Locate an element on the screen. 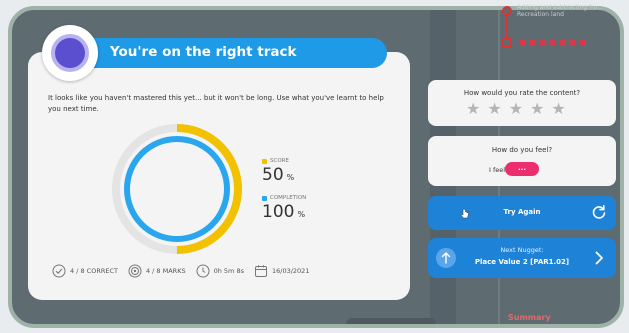 The height and width of the screenshot is (333, 629). background-panel is located at coordinates (391, 321).